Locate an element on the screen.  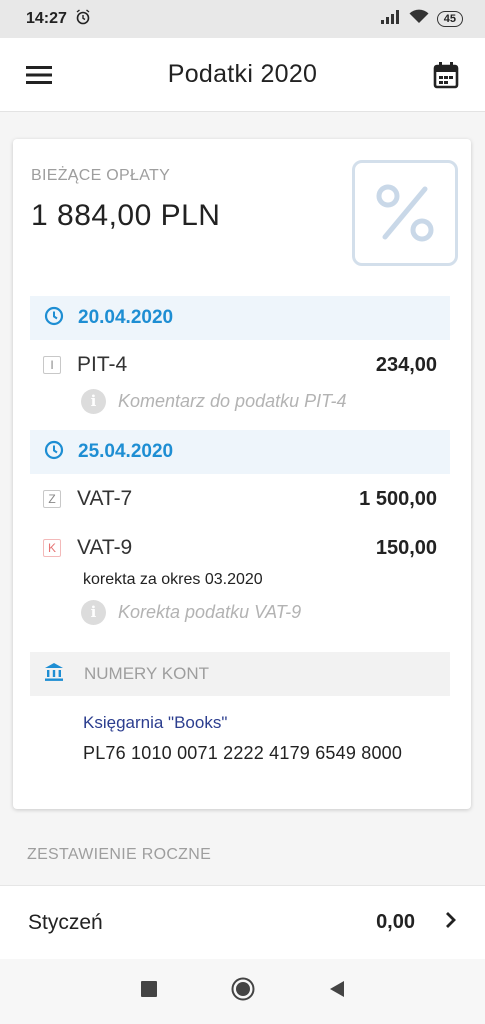
date-header: 25.04.2020 is located at coordinates (240, 452).